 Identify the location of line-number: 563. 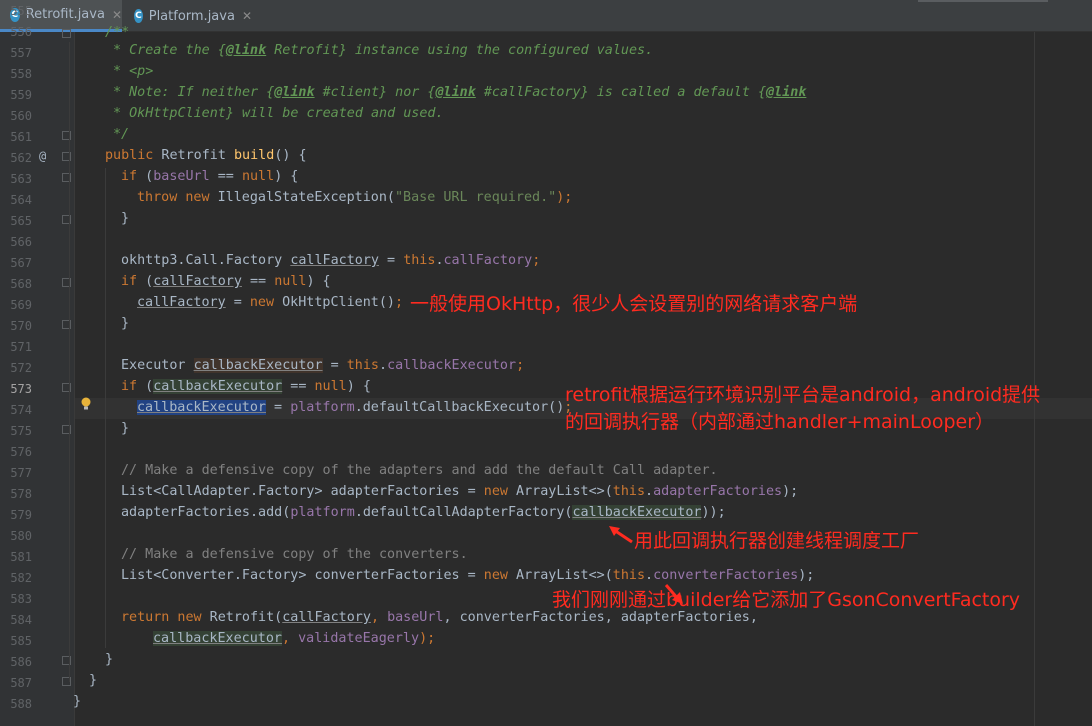
(21, 179).